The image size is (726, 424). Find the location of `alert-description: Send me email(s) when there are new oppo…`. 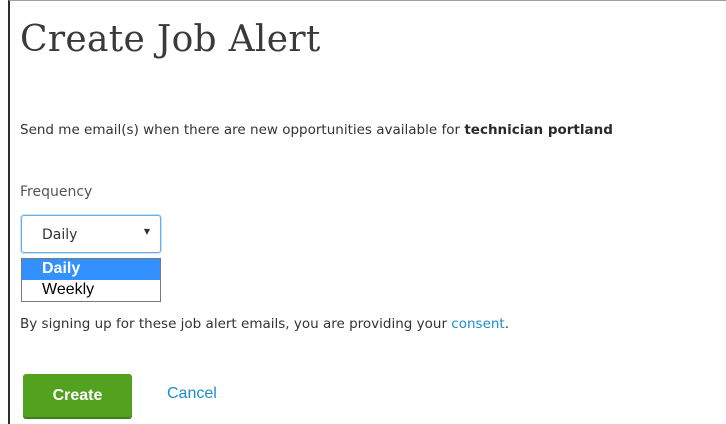

alert-description: Send me email(s) when there are new oppo… is located at coordinates (316, 130).